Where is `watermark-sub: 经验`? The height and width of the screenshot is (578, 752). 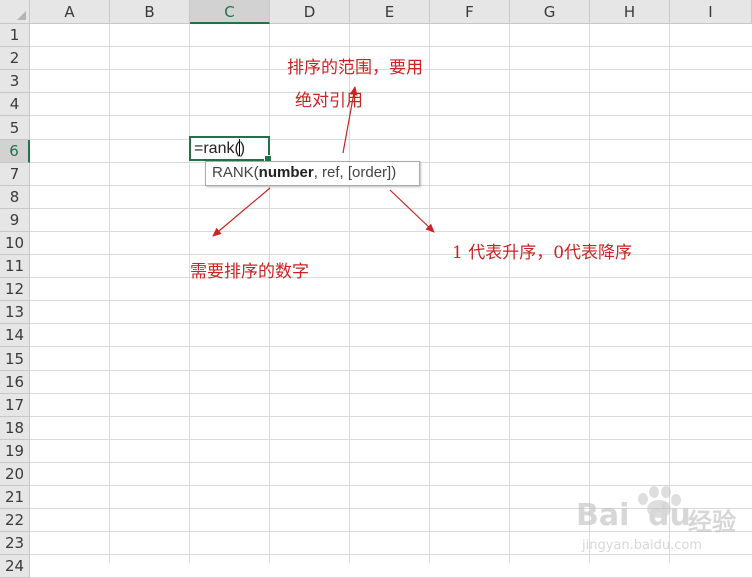
watermark-sub: 经验 is located at coordinates (712, 522).